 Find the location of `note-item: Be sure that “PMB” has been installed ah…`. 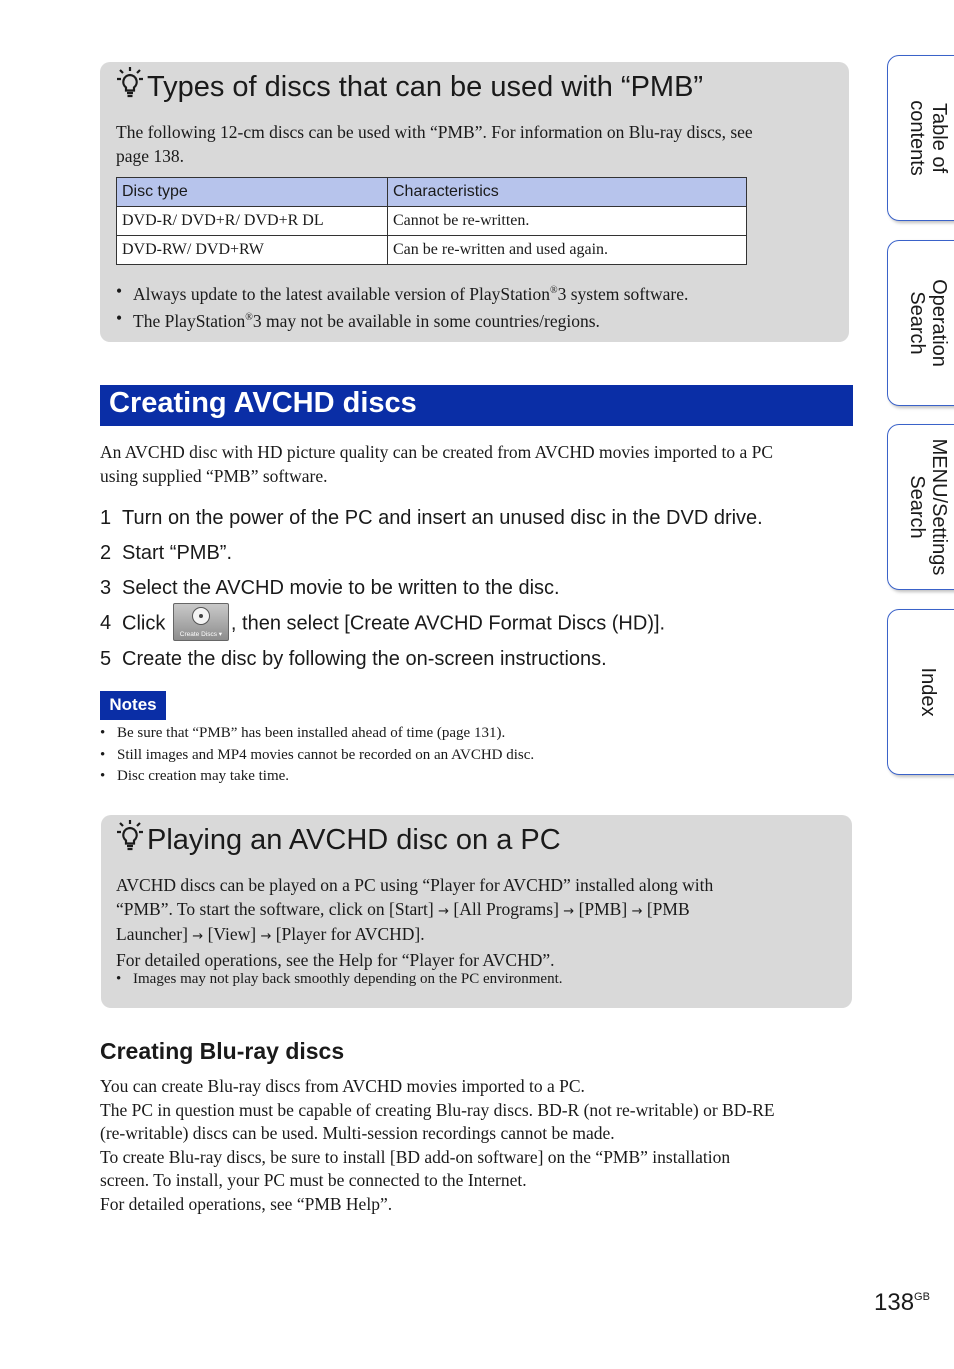

note-item: Be sure that “PMB” has been installed ah… is located at coordinates (317, 734).